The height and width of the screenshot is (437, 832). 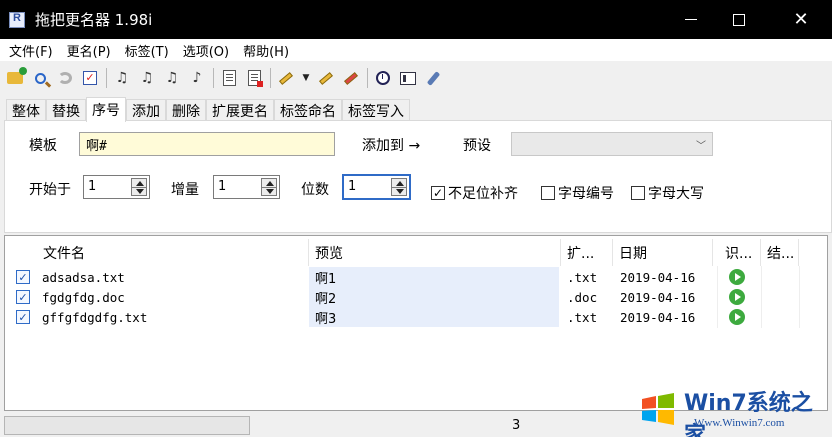 I want to click on menu-help: 帮助(H), so click(x=264, y=50).